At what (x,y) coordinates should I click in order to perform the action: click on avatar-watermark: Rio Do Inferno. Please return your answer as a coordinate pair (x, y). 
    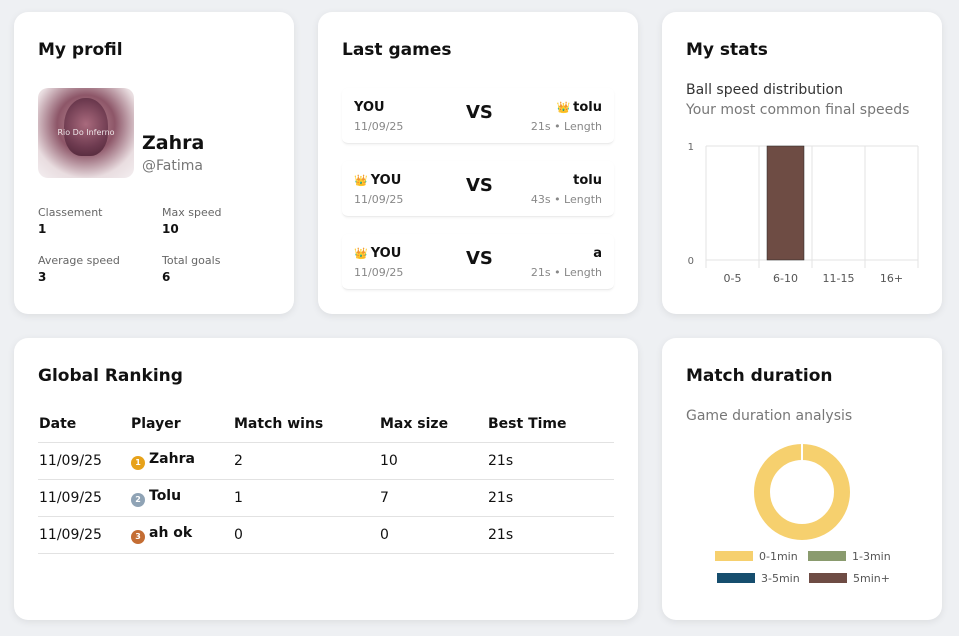
    Looking at the image, I should click on (86, 132).